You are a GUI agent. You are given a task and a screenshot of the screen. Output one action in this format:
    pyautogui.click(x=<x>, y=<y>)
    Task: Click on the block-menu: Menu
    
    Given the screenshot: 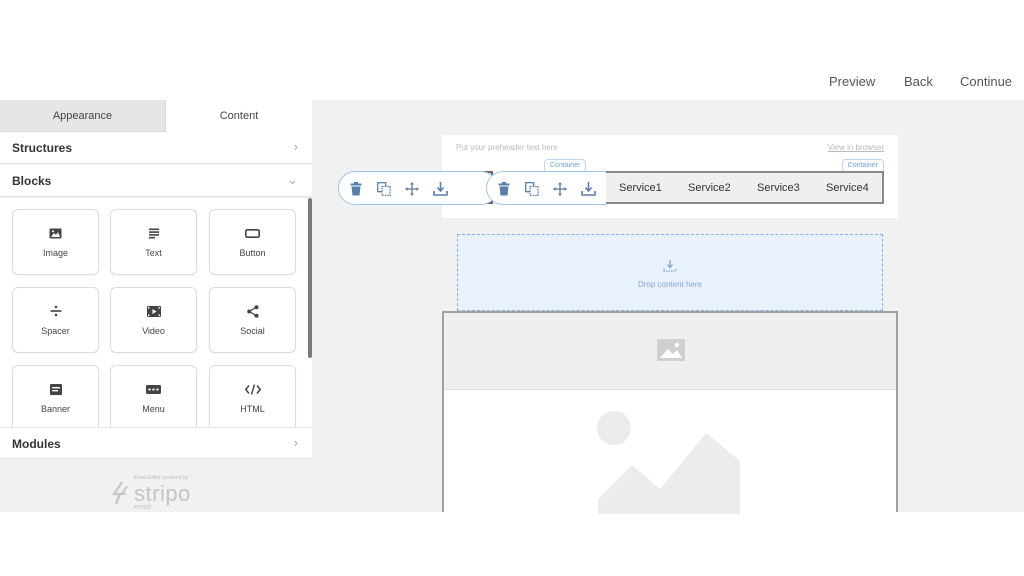 What is the action you would take?
    pyautogui.click(x=153, y=396)
    